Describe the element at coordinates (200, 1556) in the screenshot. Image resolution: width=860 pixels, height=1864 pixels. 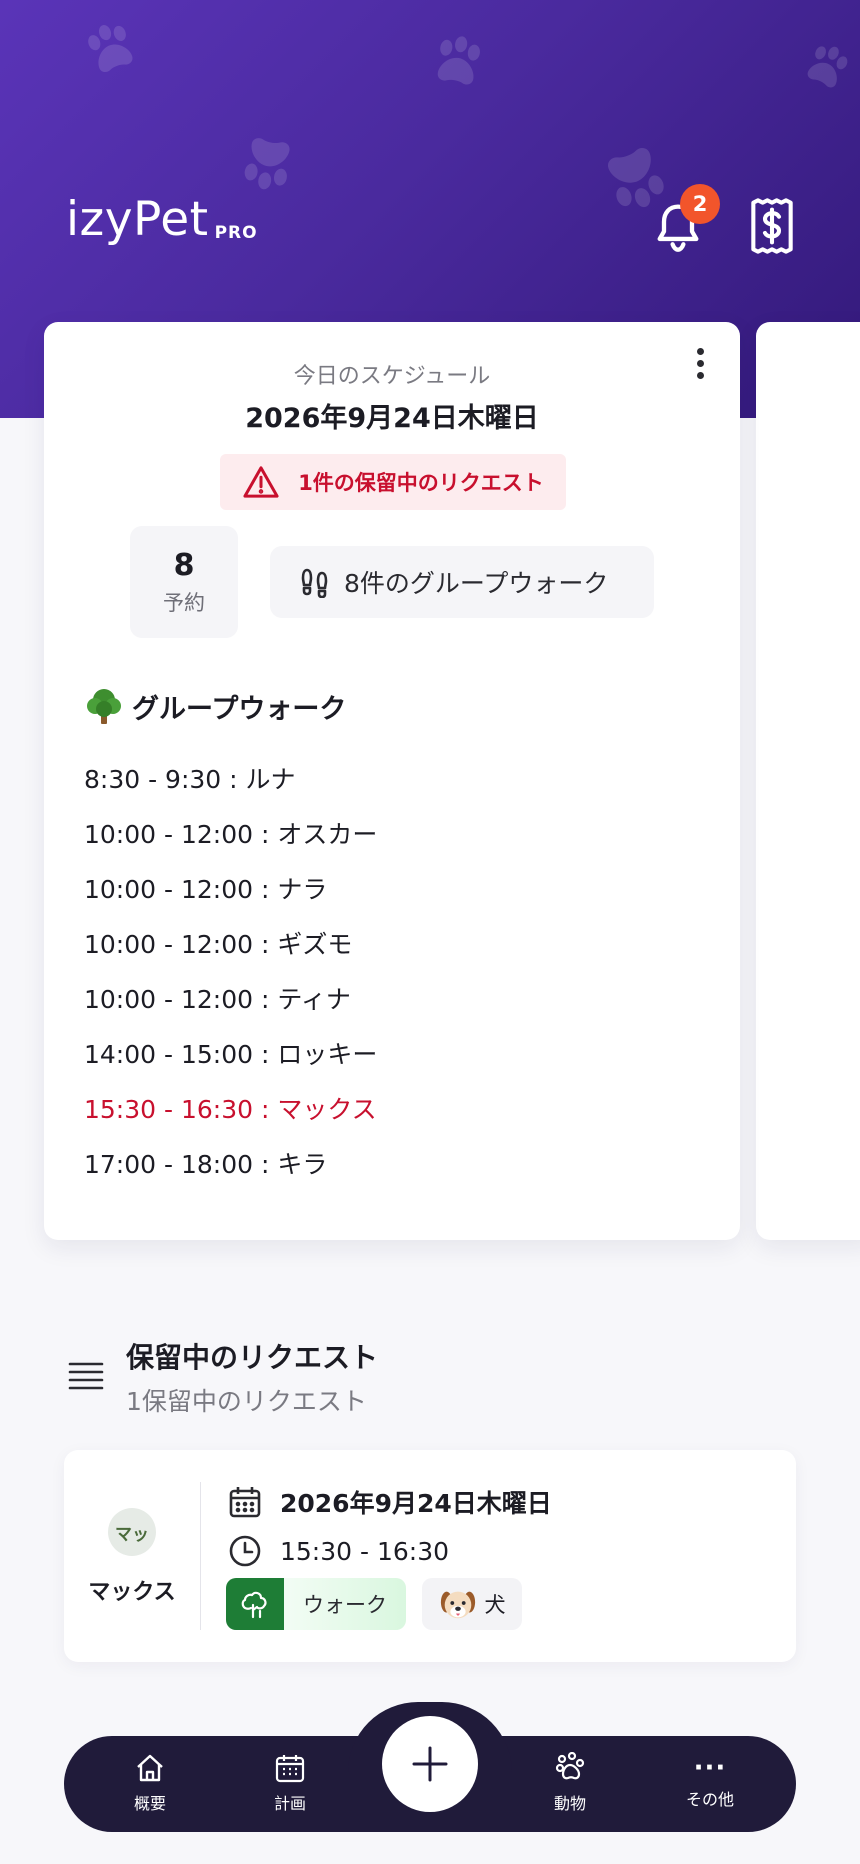
I see `card-divider` at that location.